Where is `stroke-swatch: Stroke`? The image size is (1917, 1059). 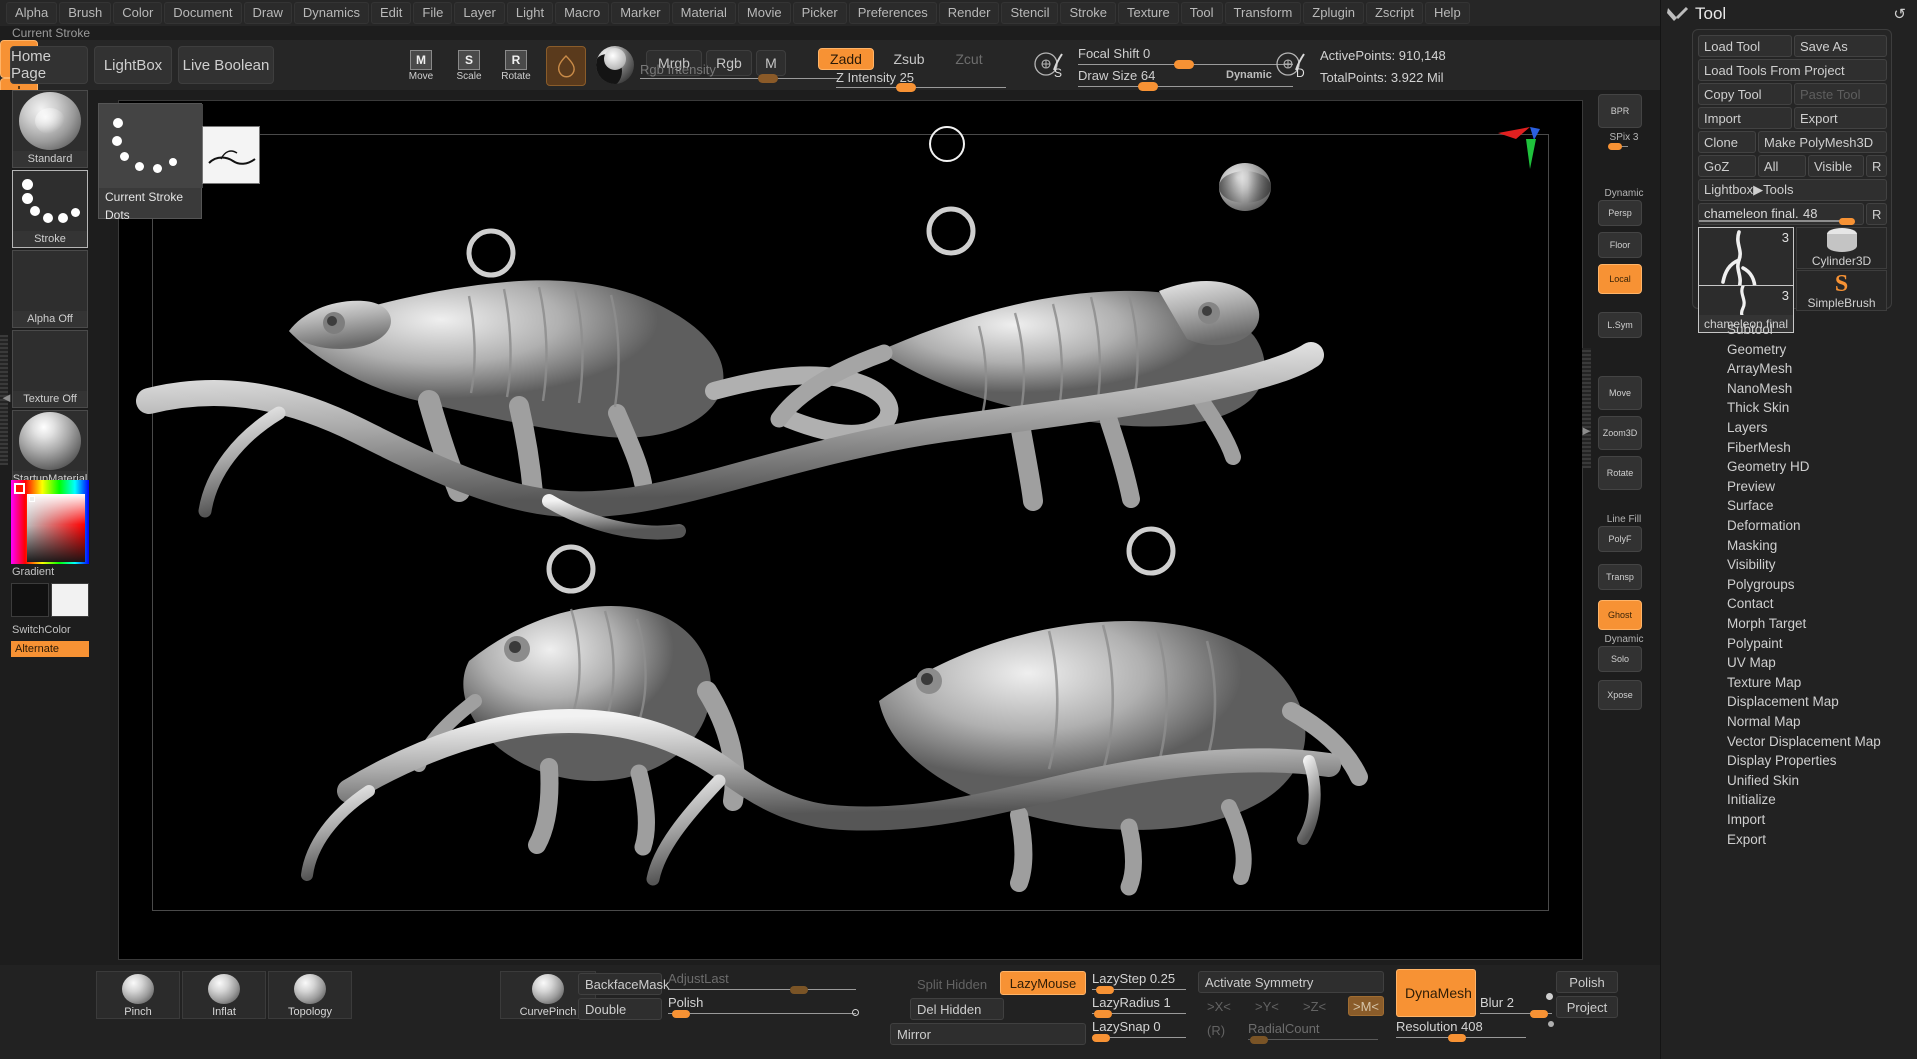 stroke-swatch: Stroke is located at coordinates (50, 209).